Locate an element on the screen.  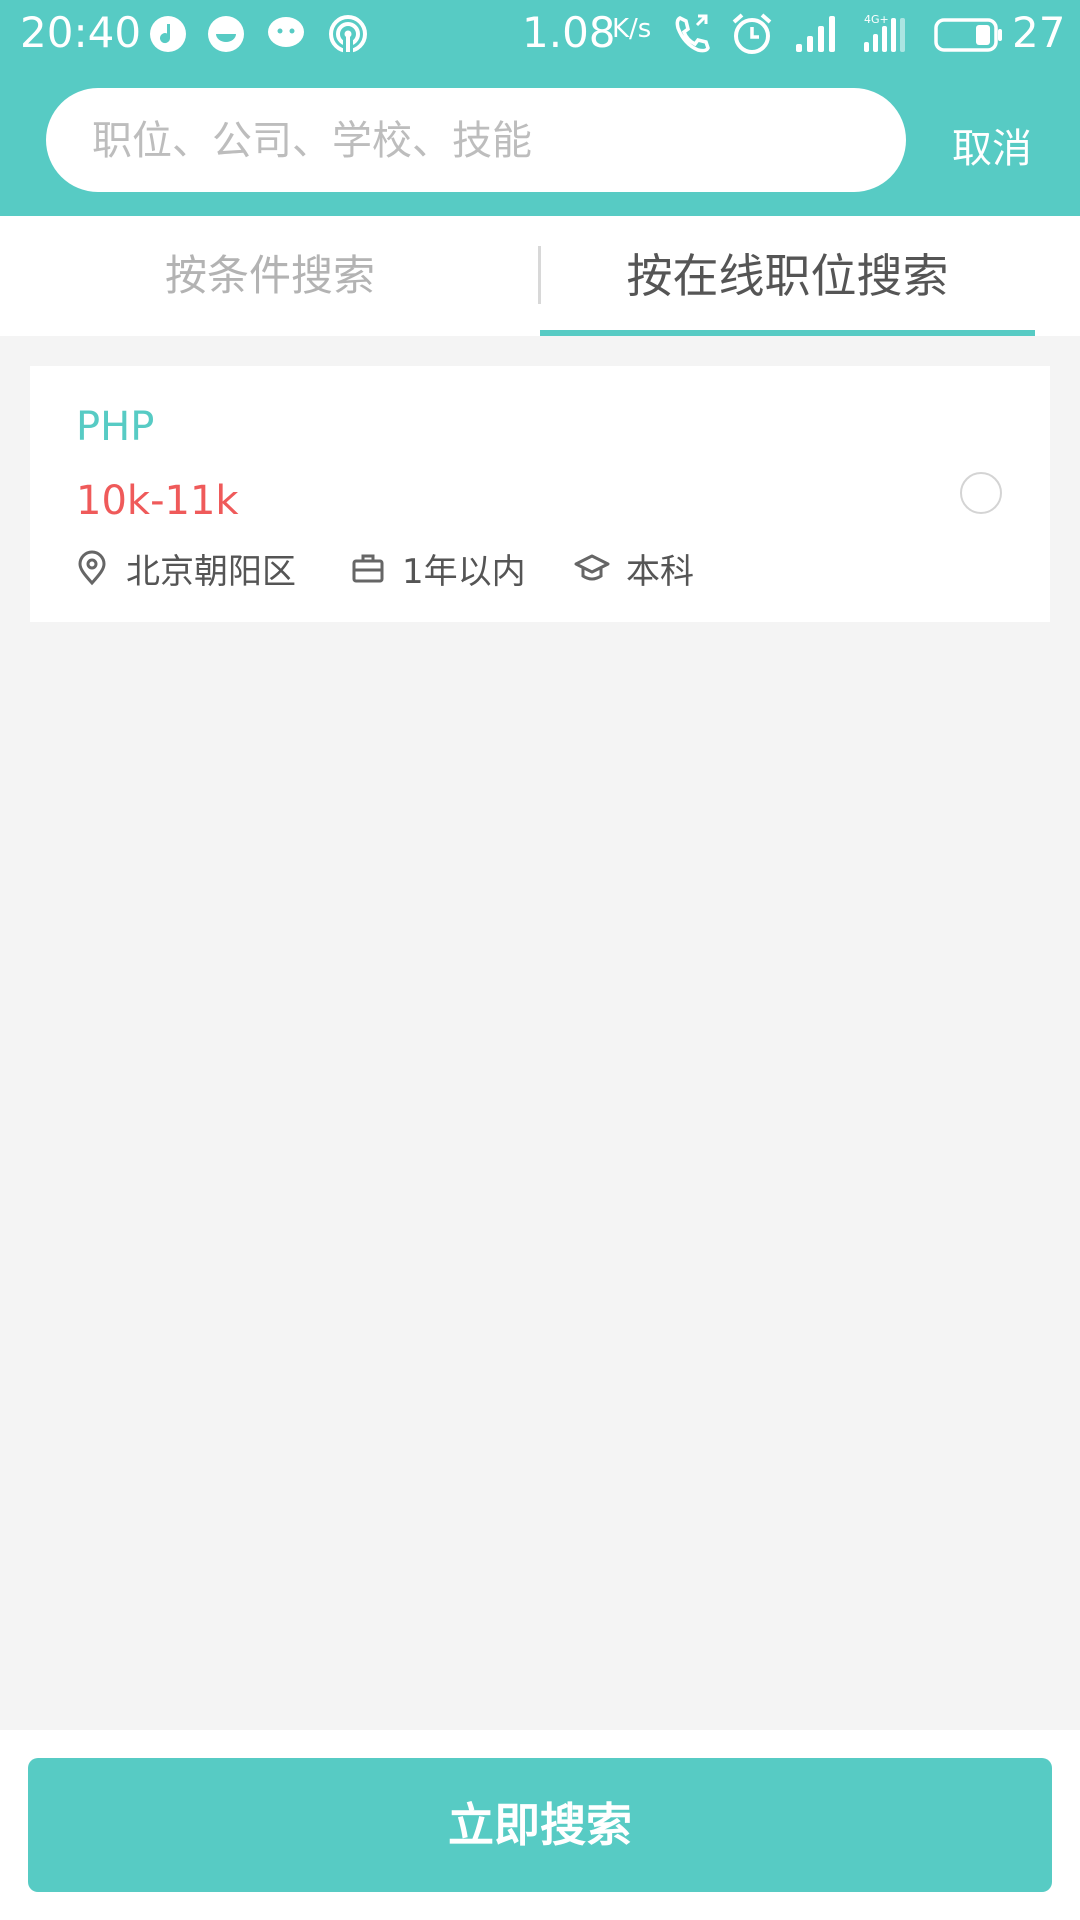
battery-icon is located at coordinates (968, 35).